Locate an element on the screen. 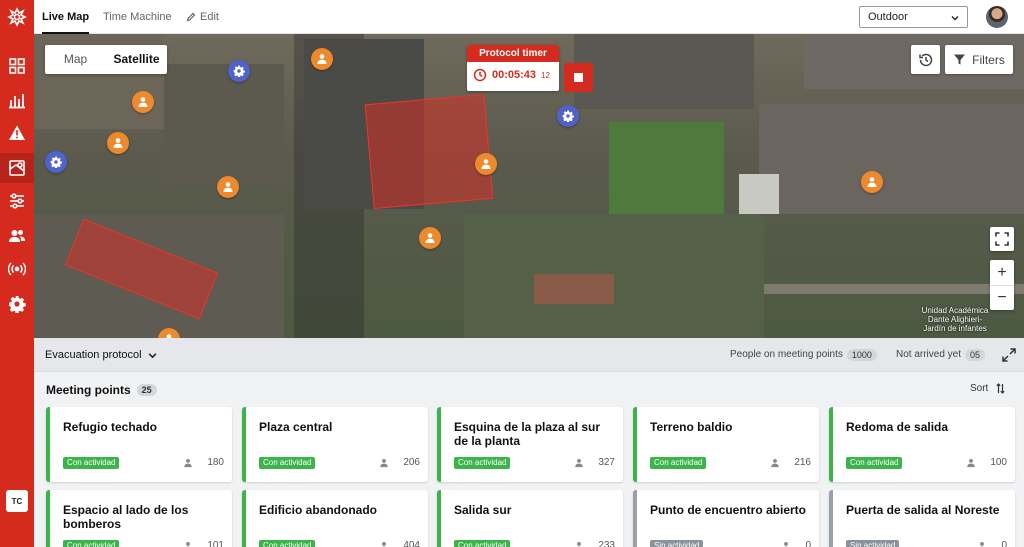 This screenshot has width=1024, height=547. meeting-point-name: Refugio techado is located at coordinates (110, 427).